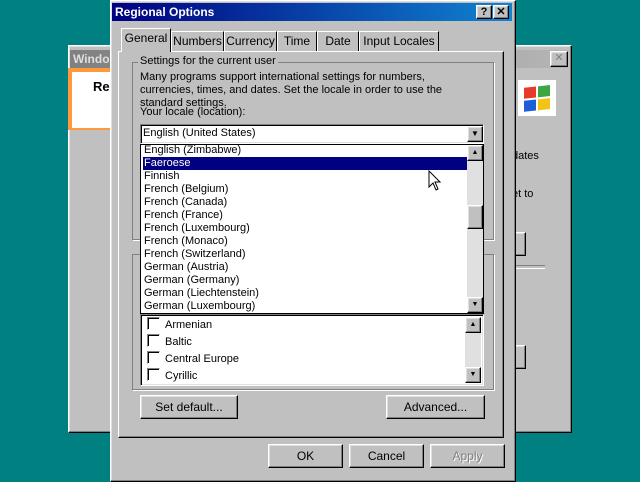 Image resolution: width=640 pixels, height=482 pixels. What do you see at coordinates (525, 156) in the screenshot?
I see `background-text-dates: dates` at bounding box center [525, 156].